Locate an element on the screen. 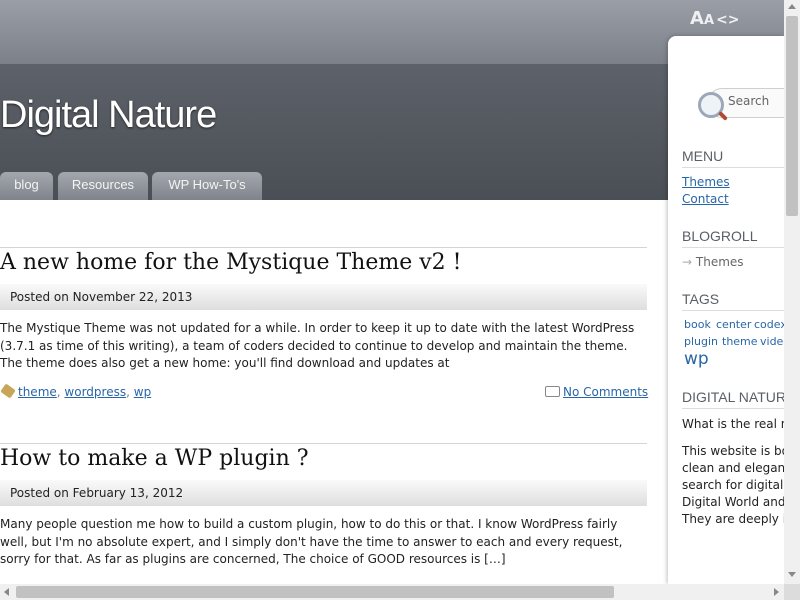  about-text-line: clean and elegant is located at coordinates (733, 468).